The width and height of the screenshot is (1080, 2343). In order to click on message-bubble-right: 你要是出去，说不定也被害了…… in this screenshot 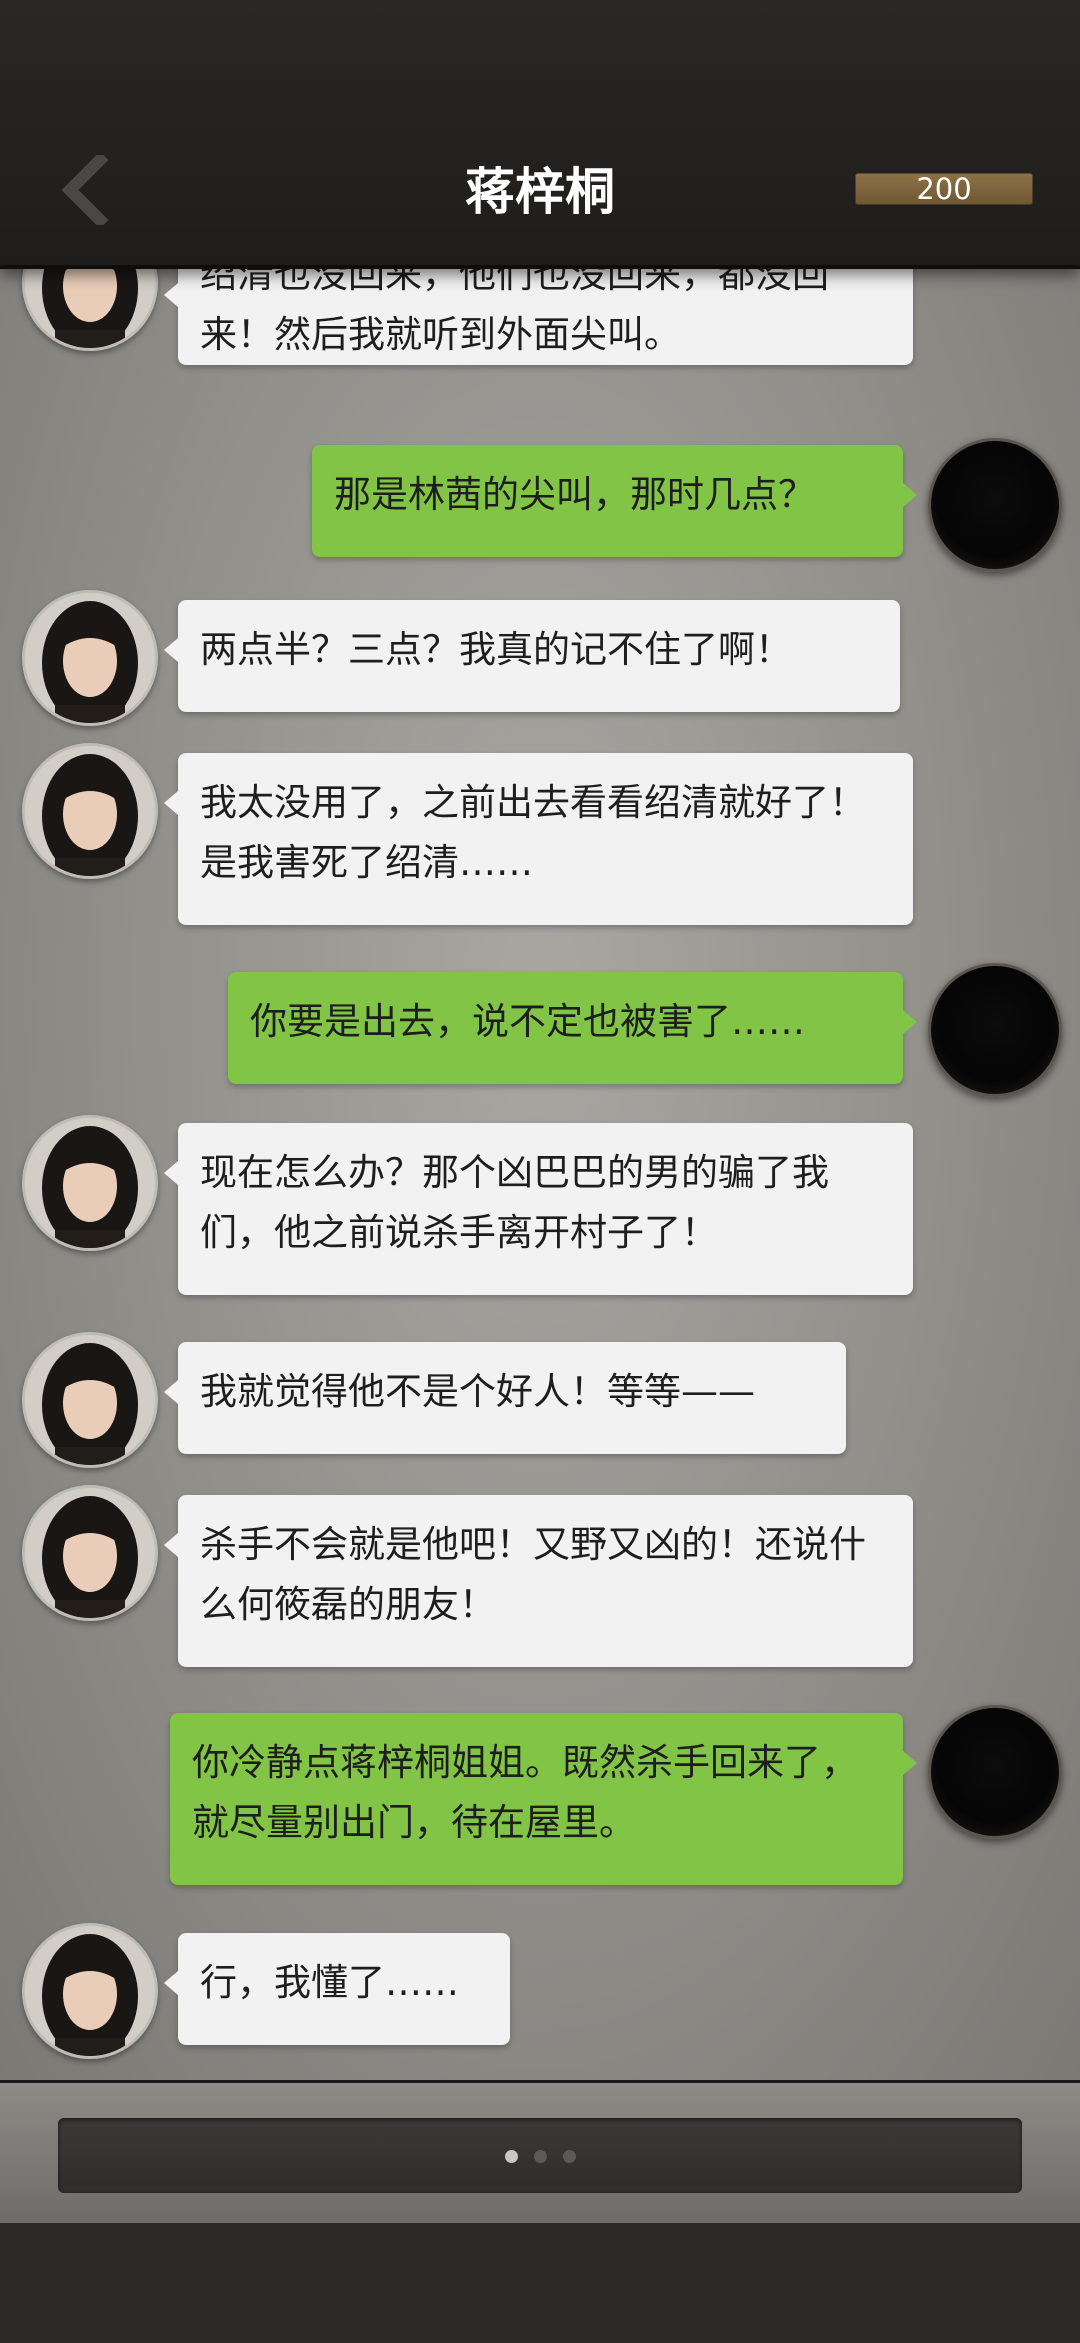, I will do `click(572, 1028)`.